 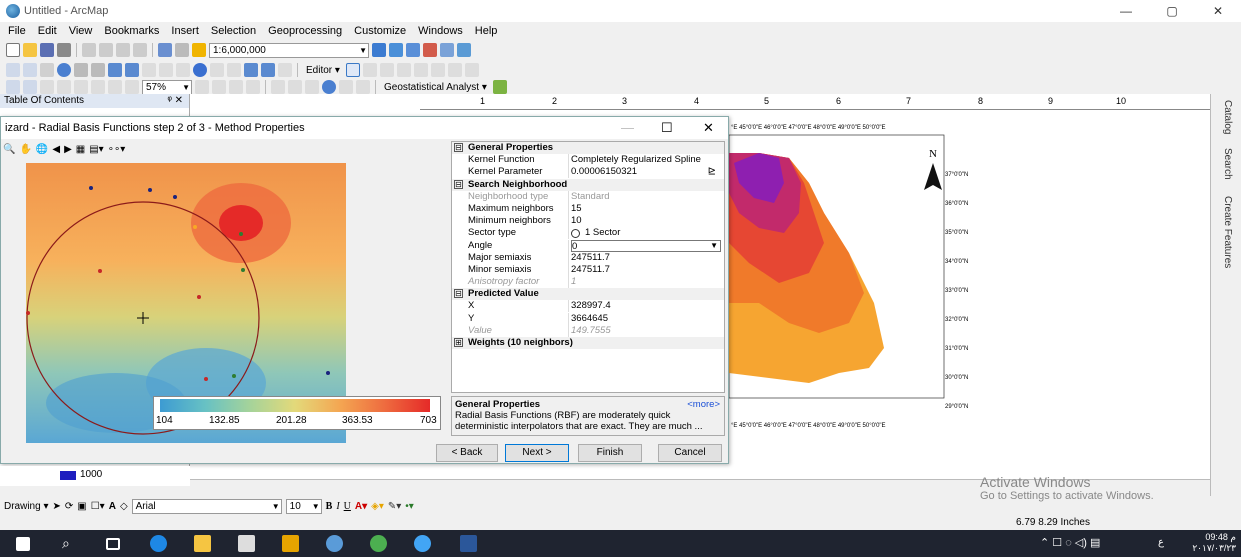 What do you see at coordinates (703, 404) in the screenshot?
I see `more-link: <more>` at bounding box center [703, 404].